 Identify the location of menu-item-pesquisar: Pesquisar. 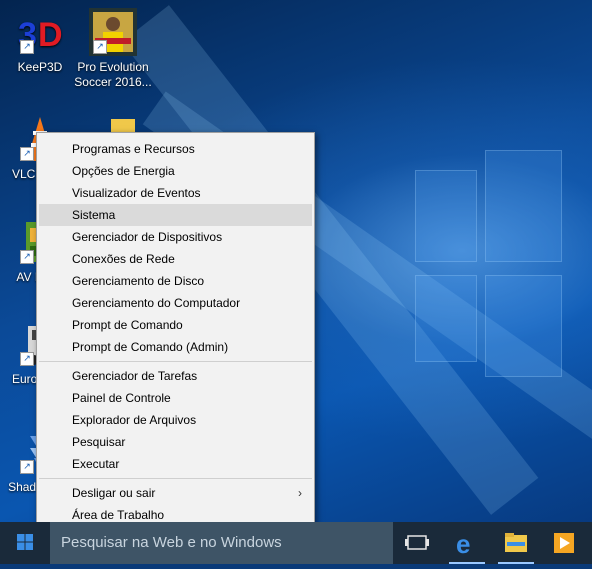
(175, 442).